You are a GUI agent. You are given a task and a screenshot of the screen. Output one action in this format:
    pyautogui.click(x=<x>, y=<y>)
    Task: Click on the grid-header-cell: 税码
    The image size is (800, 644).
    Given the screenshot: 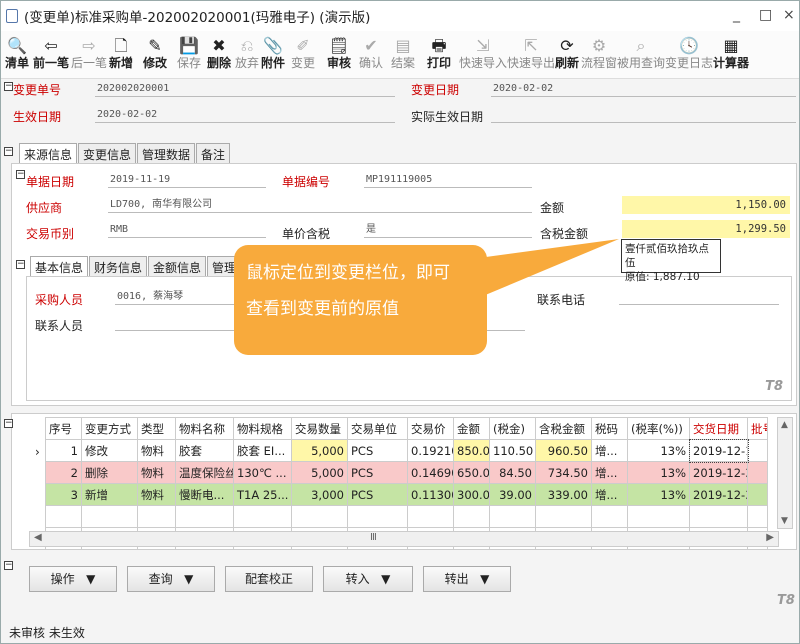 What is the action you would take?
    pyautogui.click(x=609, y=428)
    